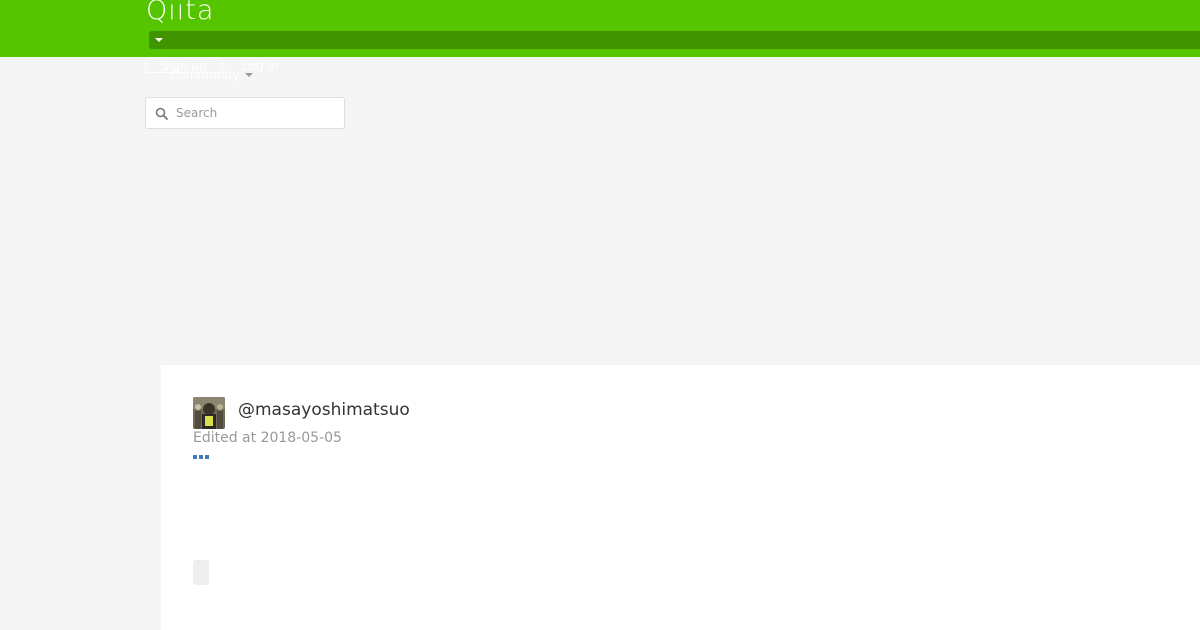 The height and width of the screenshot is (630, 1200). Describe the element at coordinates (674, 40) in the screenshot. I see `dropdown-strip` at that location.